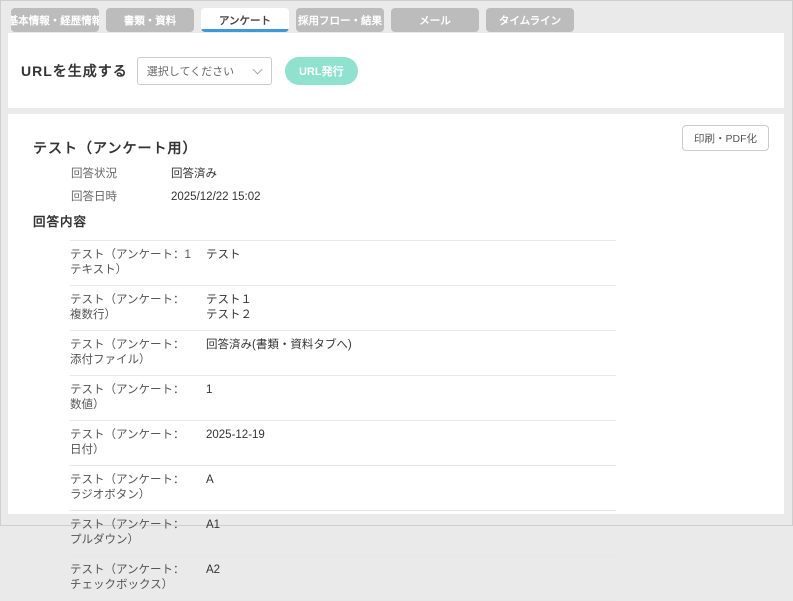 Image resolution: width=793 pixels, height=601 pixels. Describe the element at coordinates (235, 435) in the screenshot. I see `answer-value: 2025-12-19` at that location.